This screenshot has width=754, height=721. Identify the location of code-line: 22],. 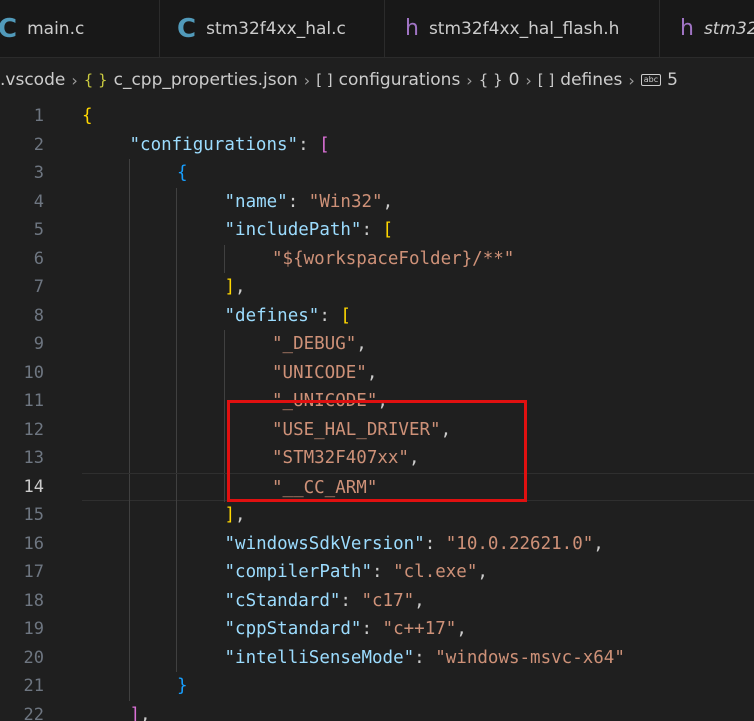
(377, 711).